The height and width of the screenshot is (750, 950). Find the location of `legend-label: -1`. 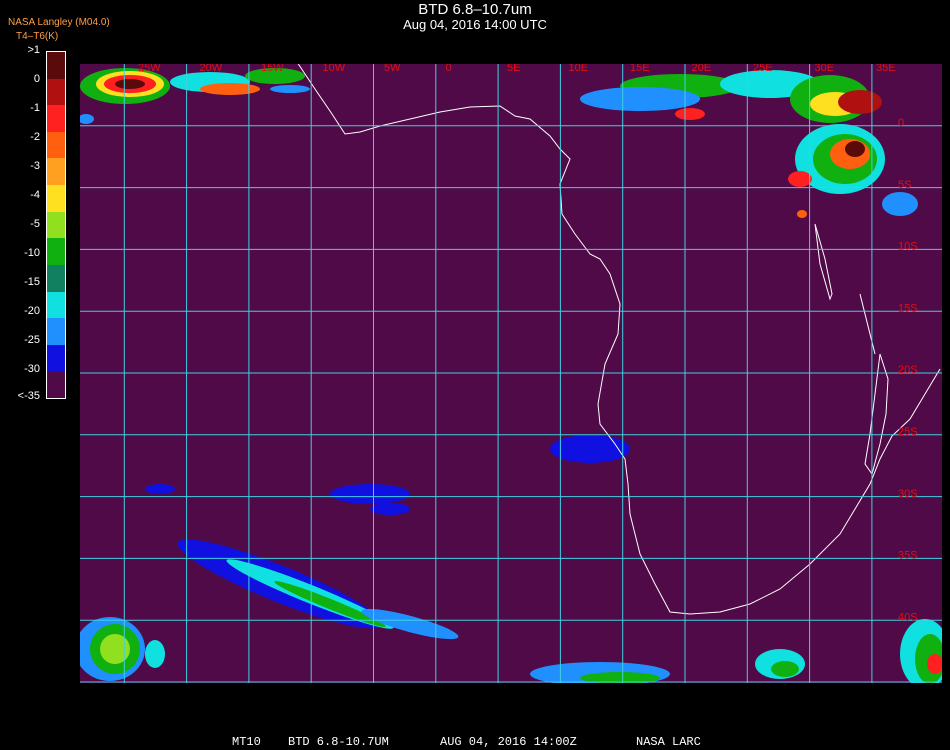

legend-label: -1 is located at coordinates (35, 108).